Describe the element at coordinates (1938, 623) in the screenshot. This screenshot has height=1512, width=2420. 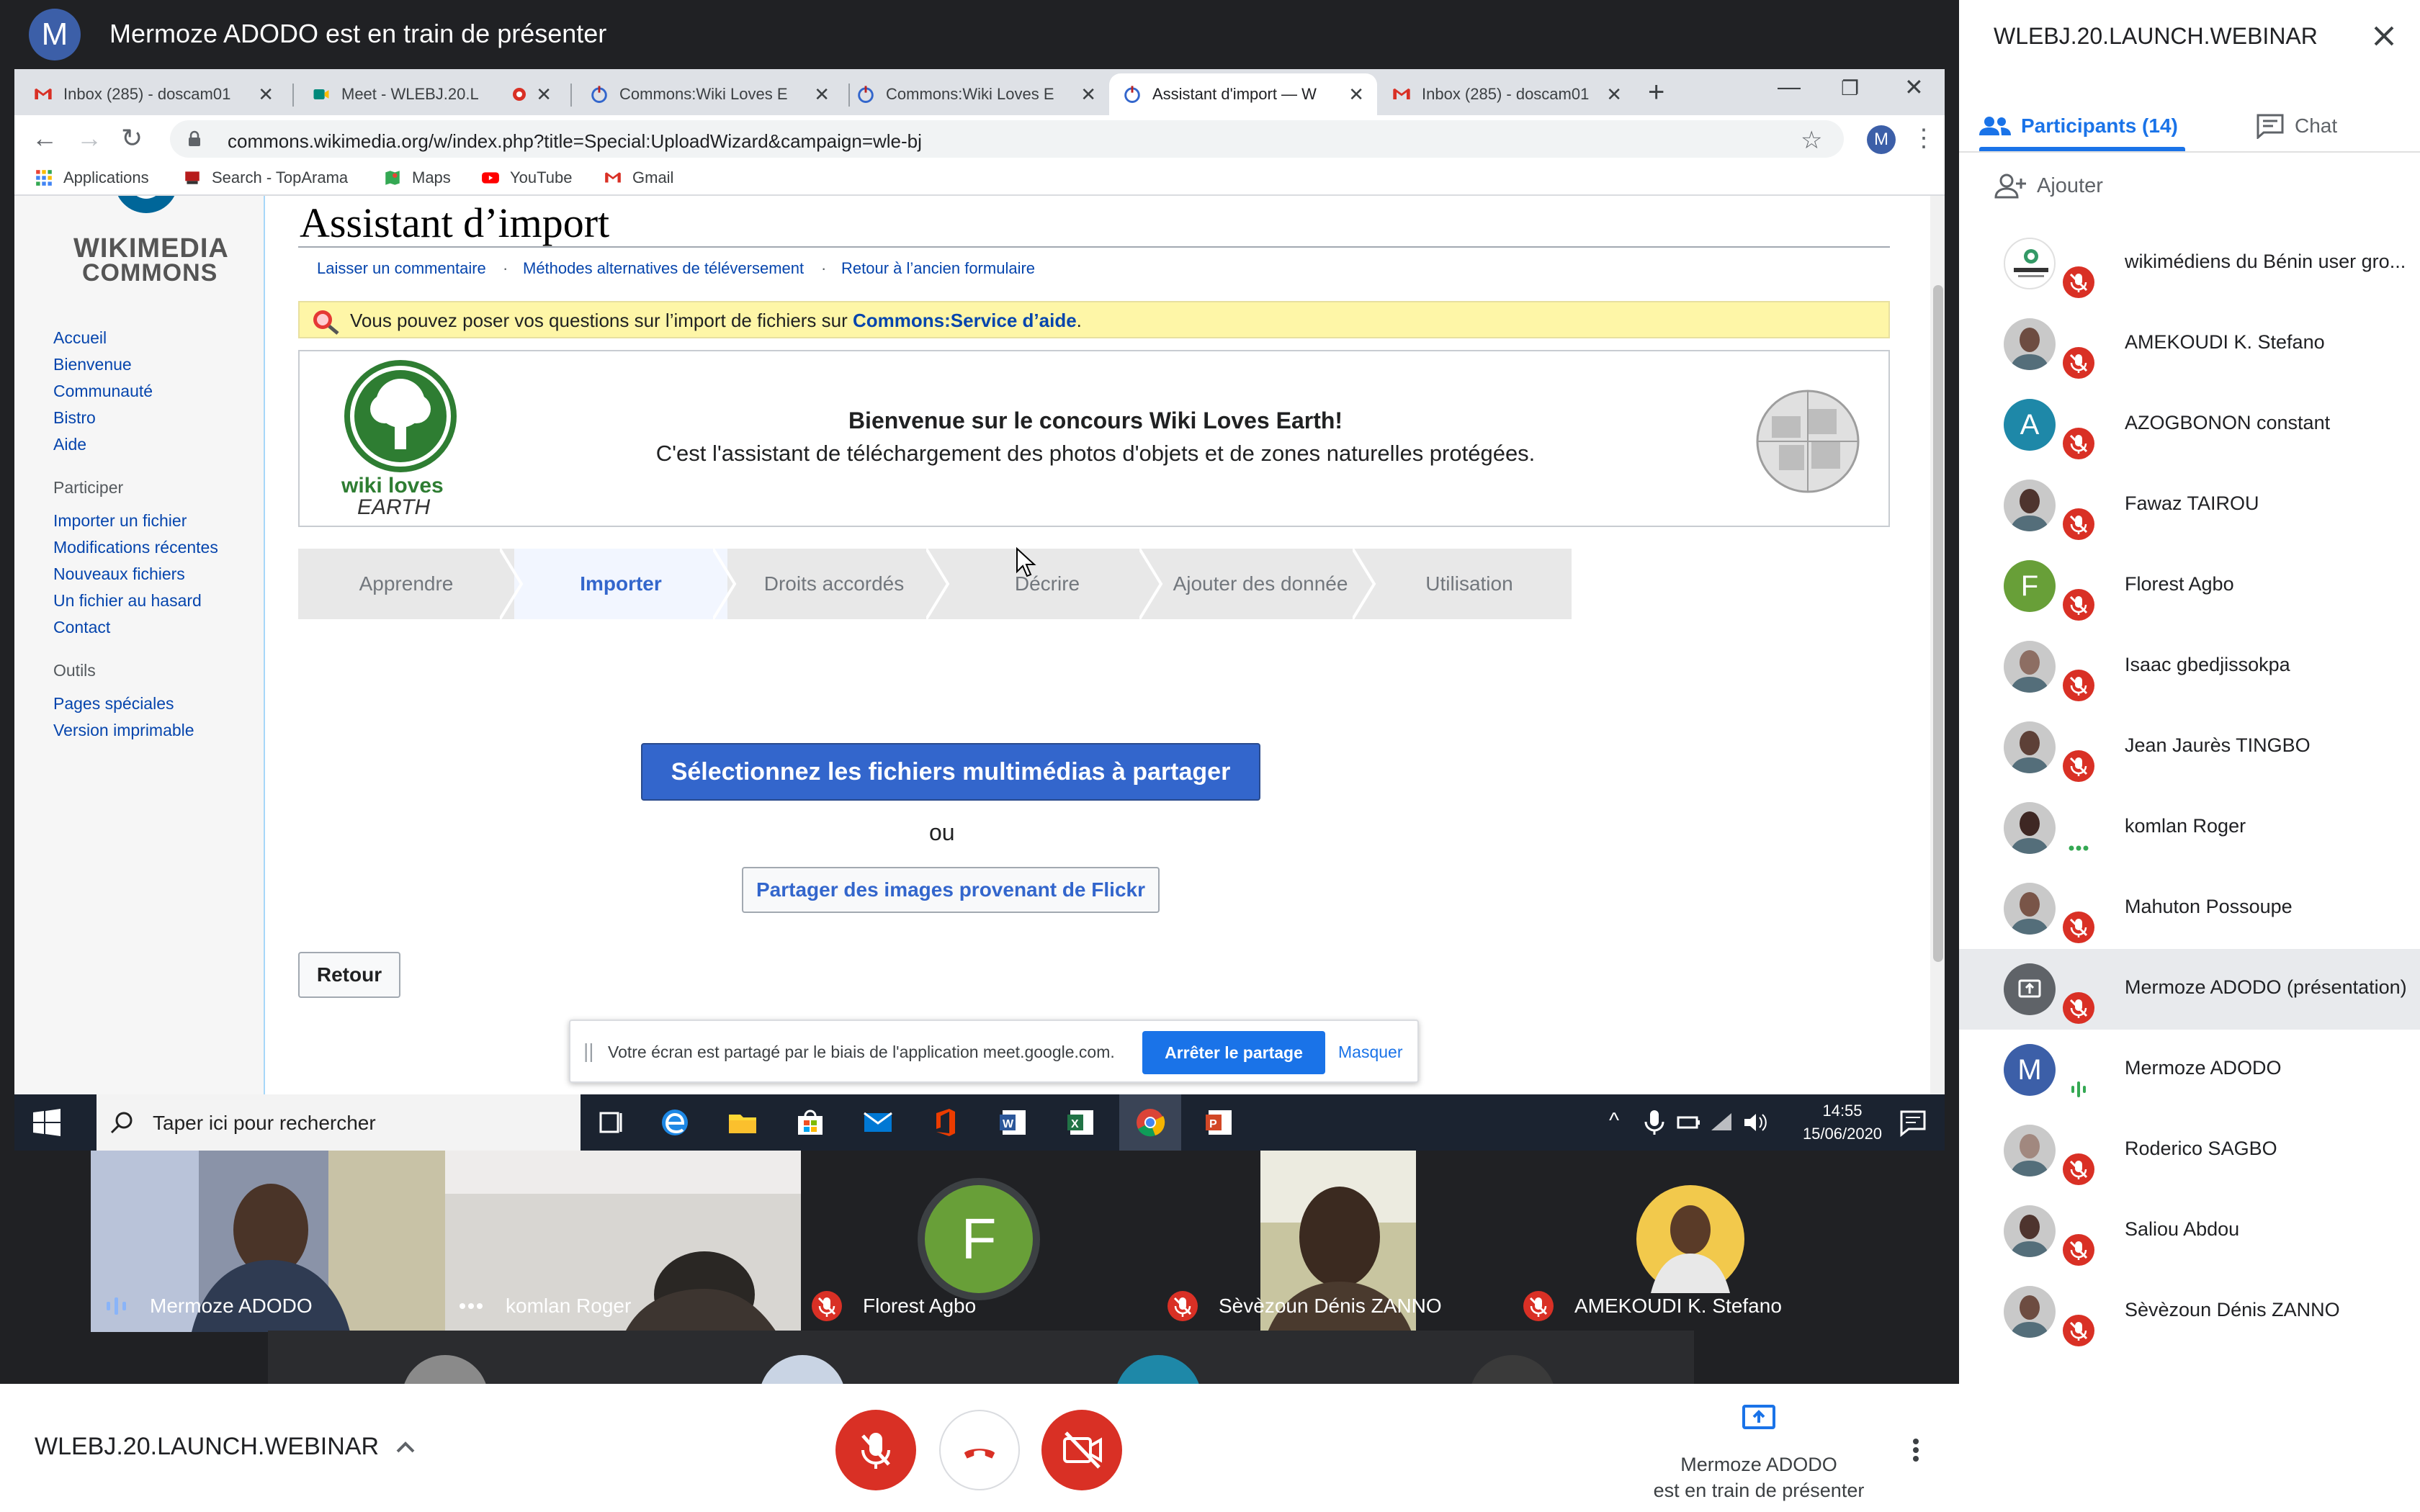
I see `scrollbar-thumb` at that location.